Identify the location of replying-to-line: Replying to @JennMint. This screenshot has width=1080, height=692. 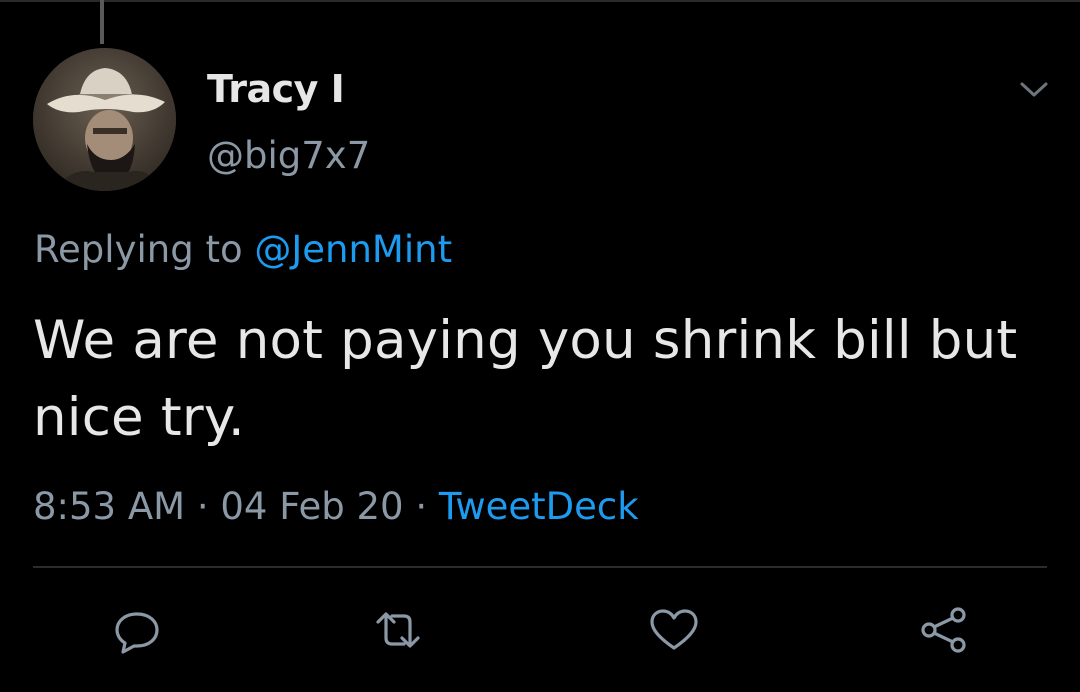
(243, 250).